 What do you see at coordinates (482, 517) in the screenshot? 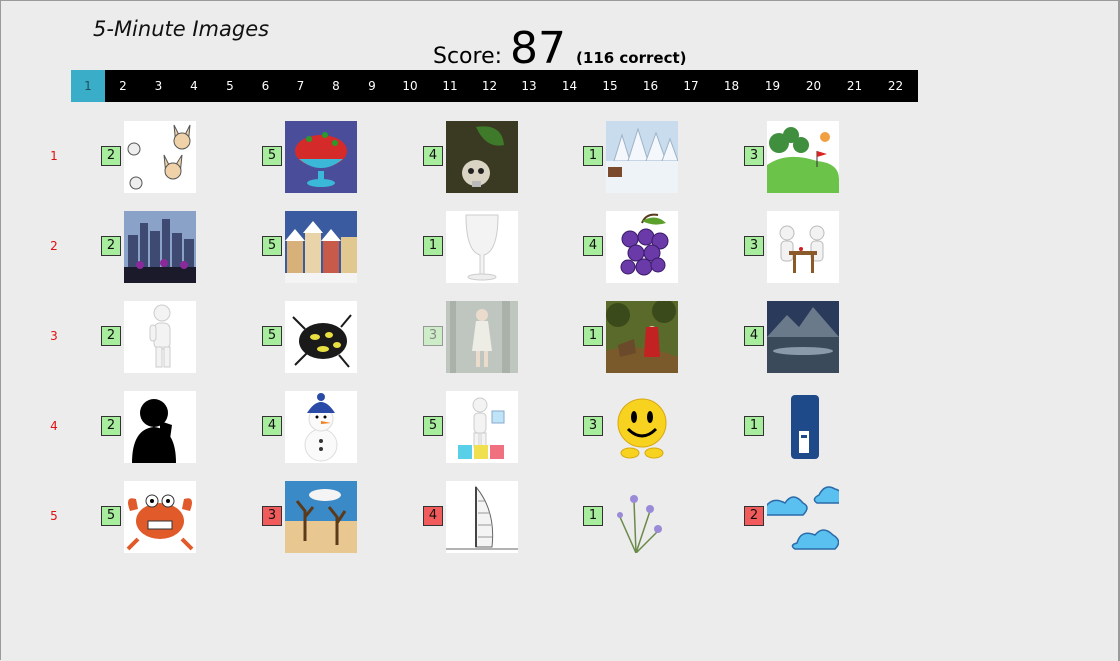
I see `burj-al-arab-icon` at bounding box center [482, 517].